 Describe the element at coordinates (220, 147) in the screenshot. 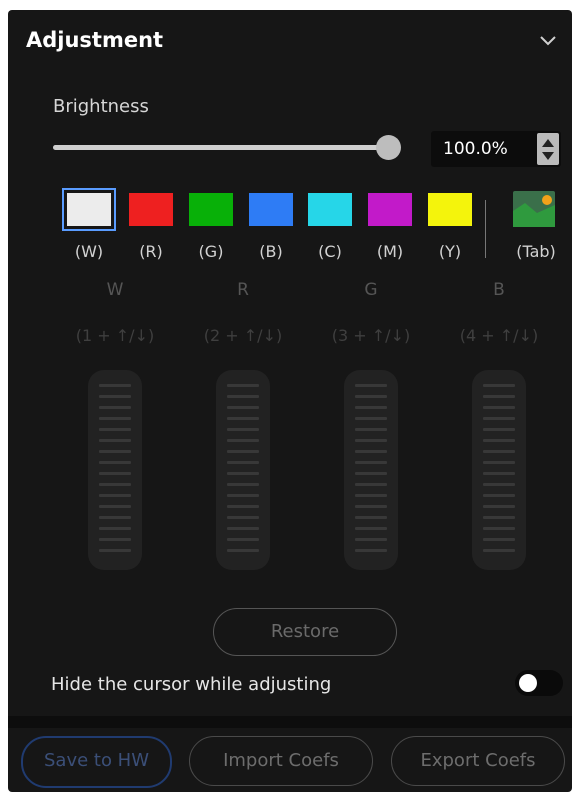

I see `brightness-slider-fill` at that location.